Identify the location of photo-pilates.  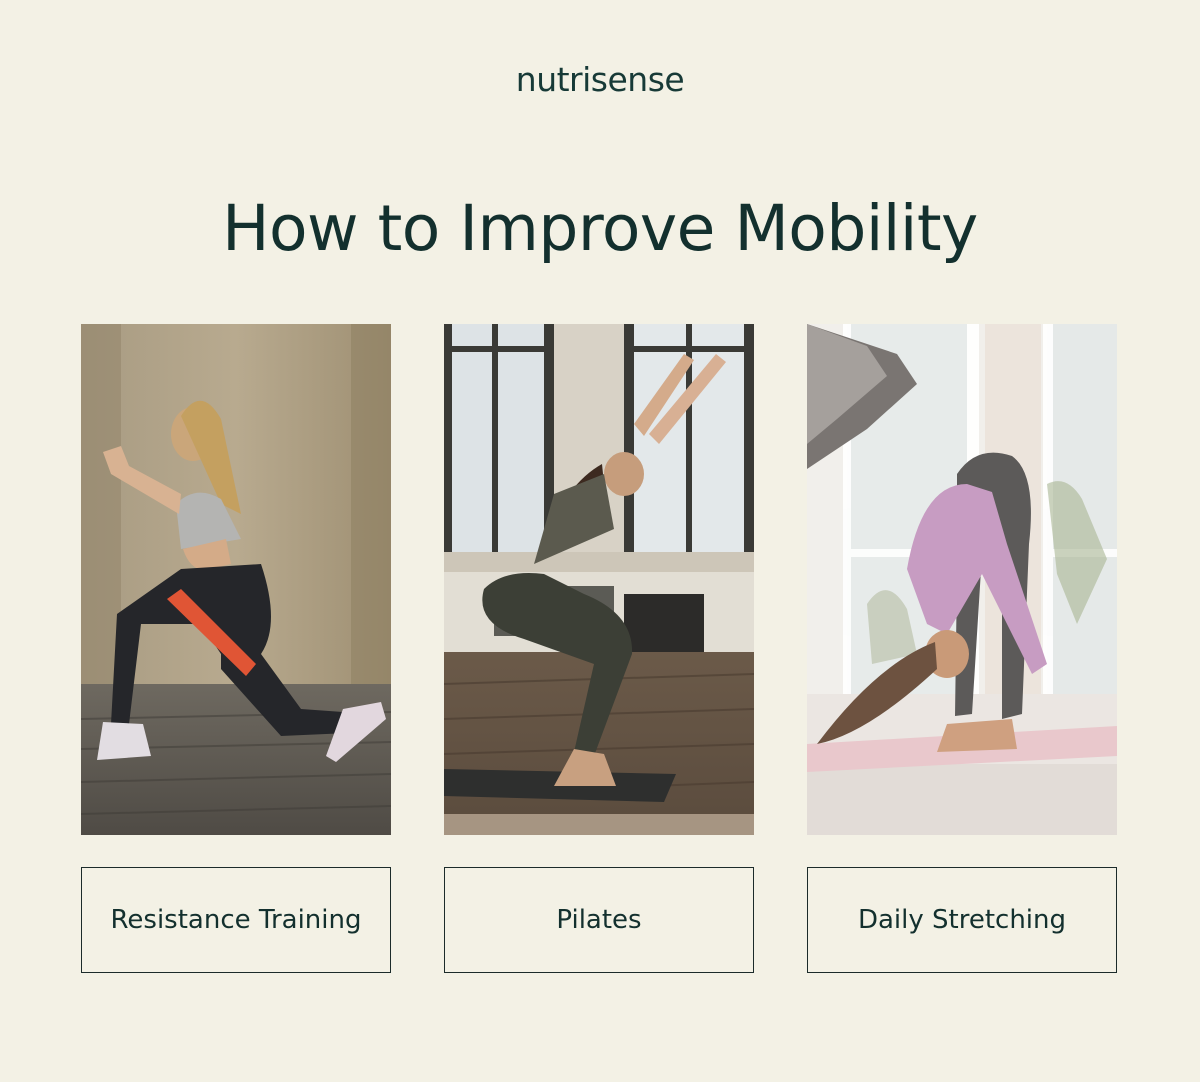
(599, 579).